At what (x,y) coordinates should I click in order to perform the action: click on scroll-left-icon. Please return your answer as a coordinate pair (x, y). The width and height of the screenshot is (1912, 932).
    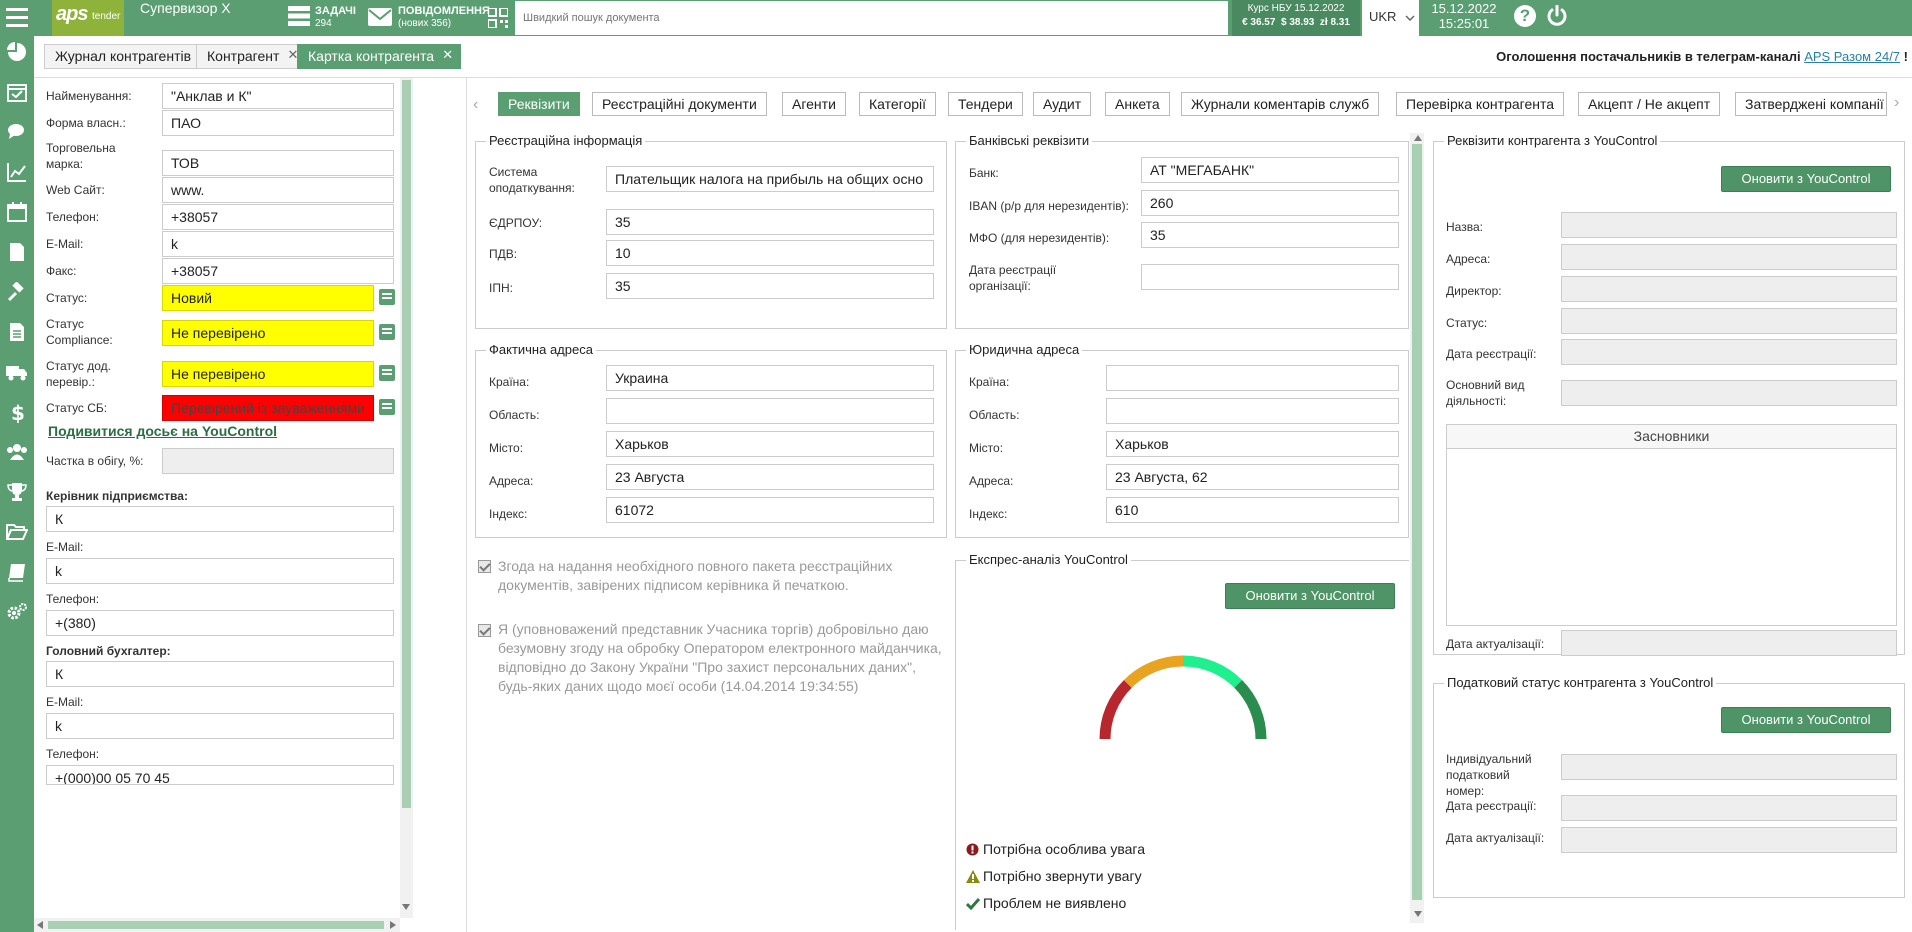
    Looking at the image, I should click on (40, 925).